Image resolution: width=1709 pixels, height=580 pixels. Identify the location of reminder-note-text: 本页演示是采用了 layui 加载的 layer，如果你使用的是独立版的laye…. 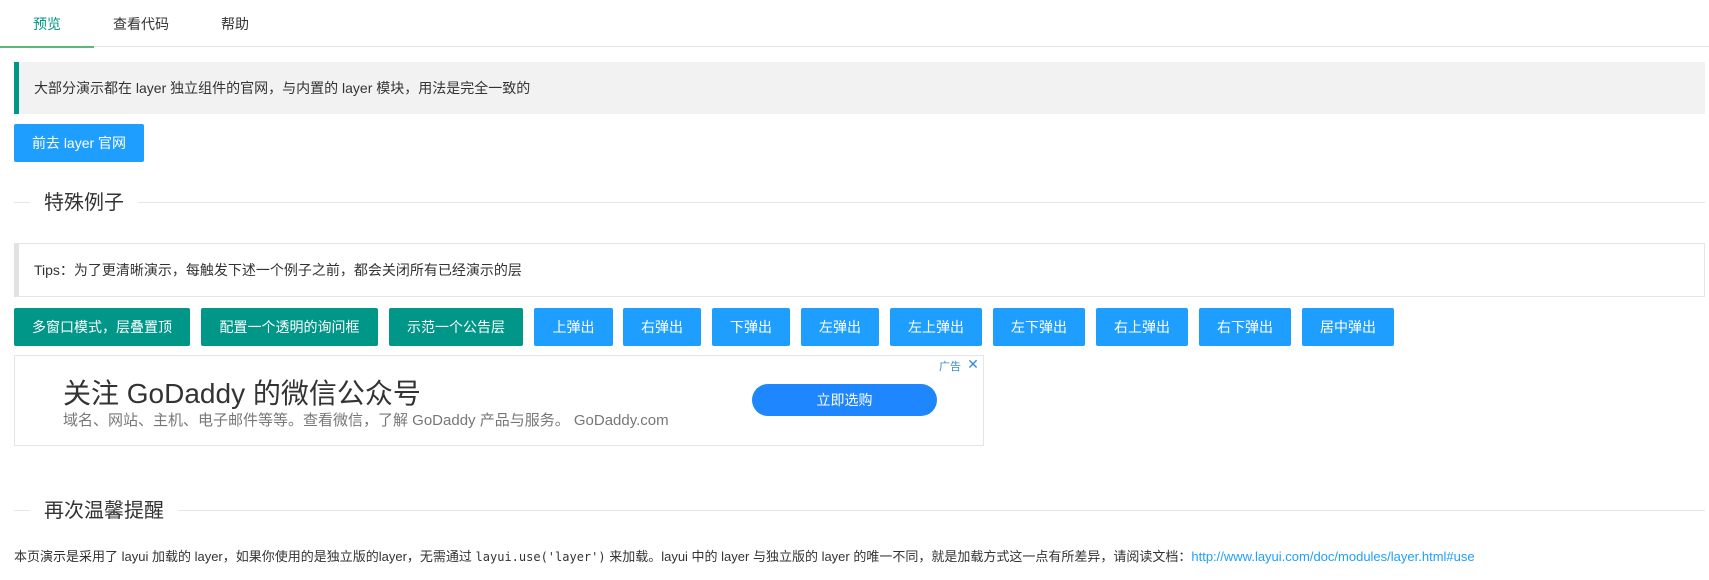
(245, 556).